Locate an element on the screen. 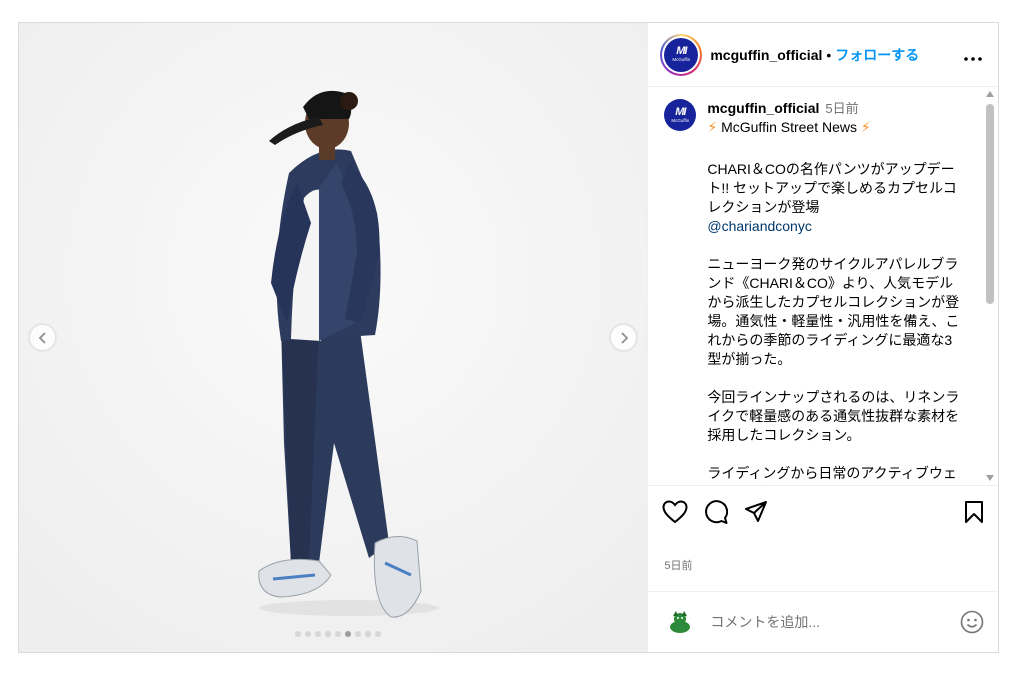 The height and width of the screenshot is (691, 1024). carousel-indicator is located at coordinates (338, 634).